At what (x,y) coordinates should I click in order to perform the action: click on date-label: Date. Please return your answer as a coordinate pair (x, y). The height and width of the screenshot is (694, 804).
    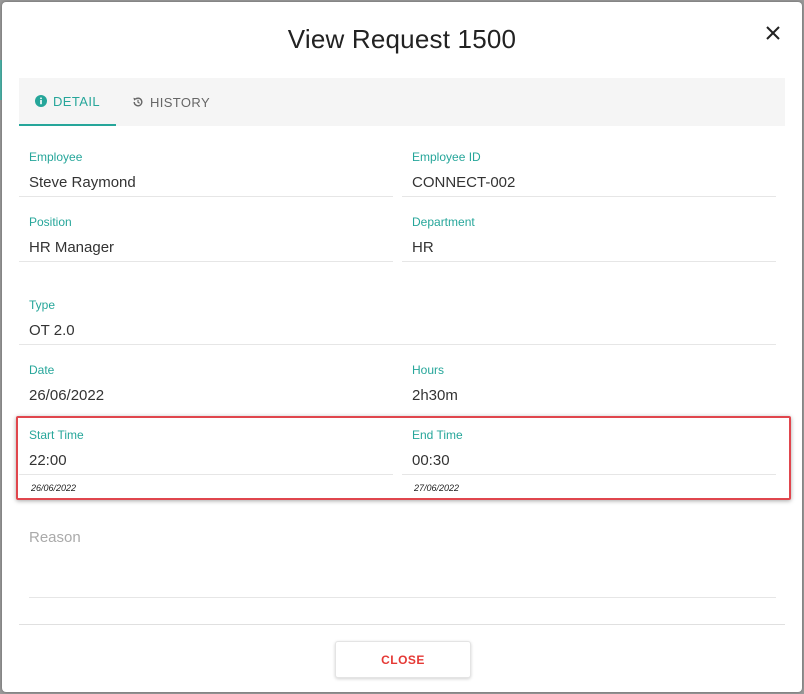
    Looking at the image, I should click on (42, 370).